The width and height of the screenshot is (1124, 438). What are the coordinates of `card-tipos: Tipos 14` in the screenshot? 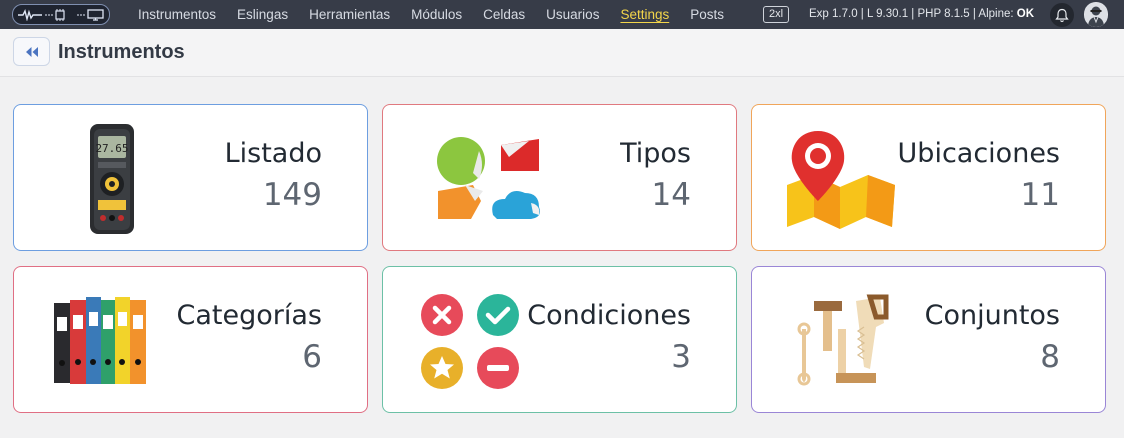 It's located at (559, 177).